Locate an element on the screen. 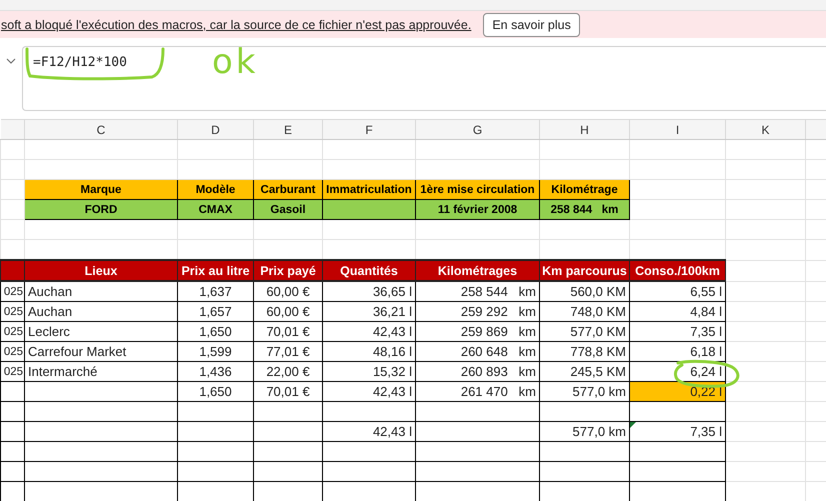  table-cell: 261 470 km is located at coordinates (498, 391).